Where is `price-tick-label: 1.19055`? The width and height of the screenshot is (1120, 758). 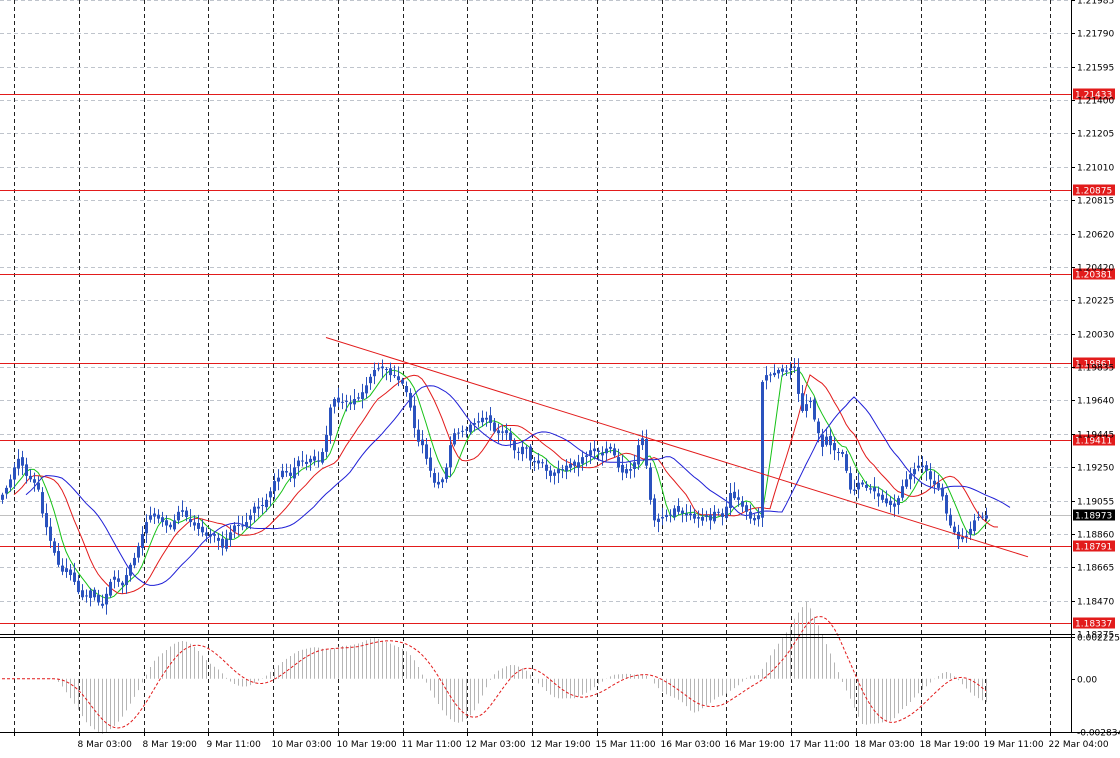
price-tick-label: 1.19055 is located at coordinates (1095, 503).